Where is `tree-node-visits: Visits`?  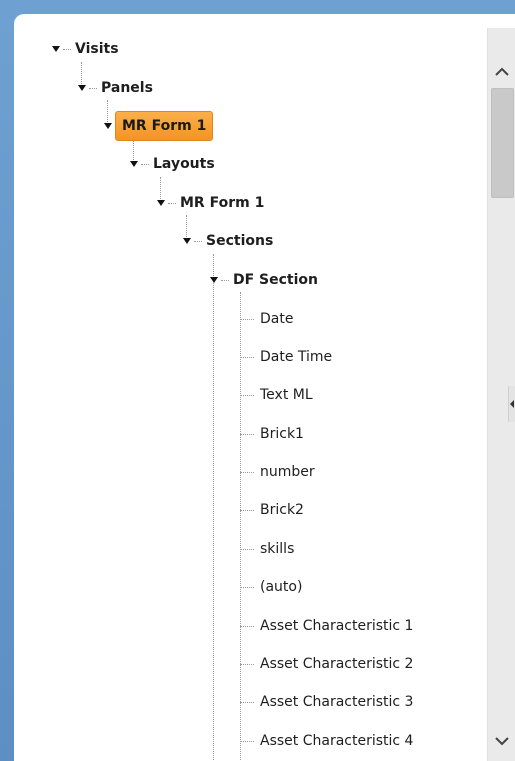 tree-node-visits: Visits is located at coordinates (85, 49).